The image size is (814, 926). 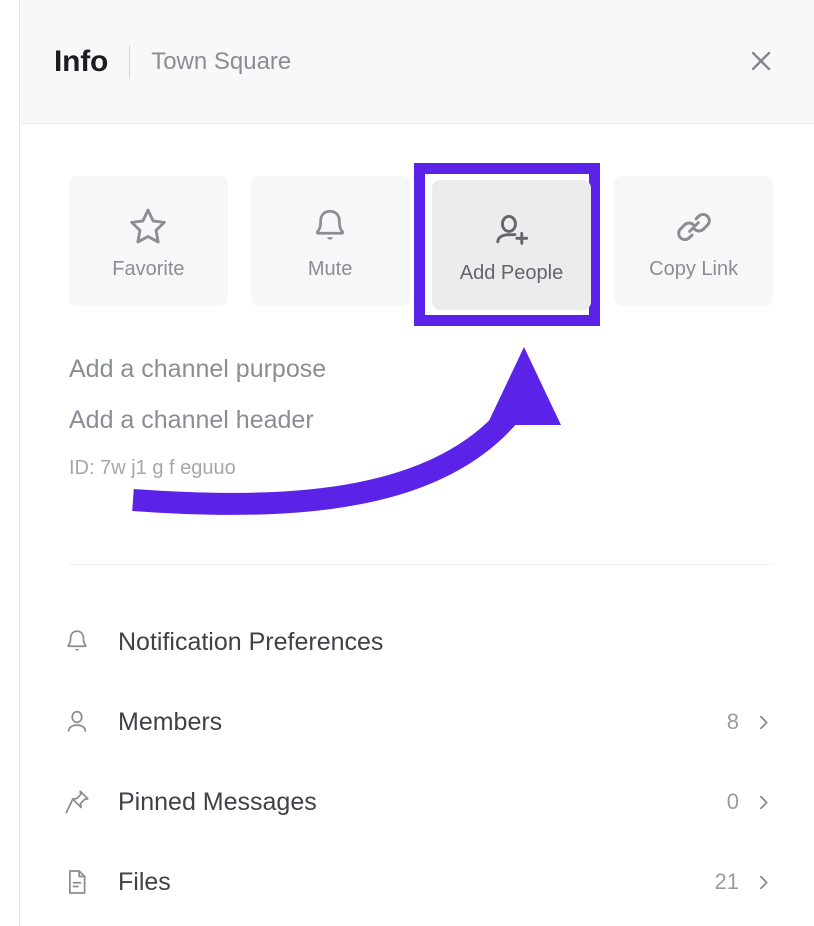 What do you see at coordinates (732, 721) in the screenshot?
I see `list-item-count: 8` at bounding box center [732, 721].